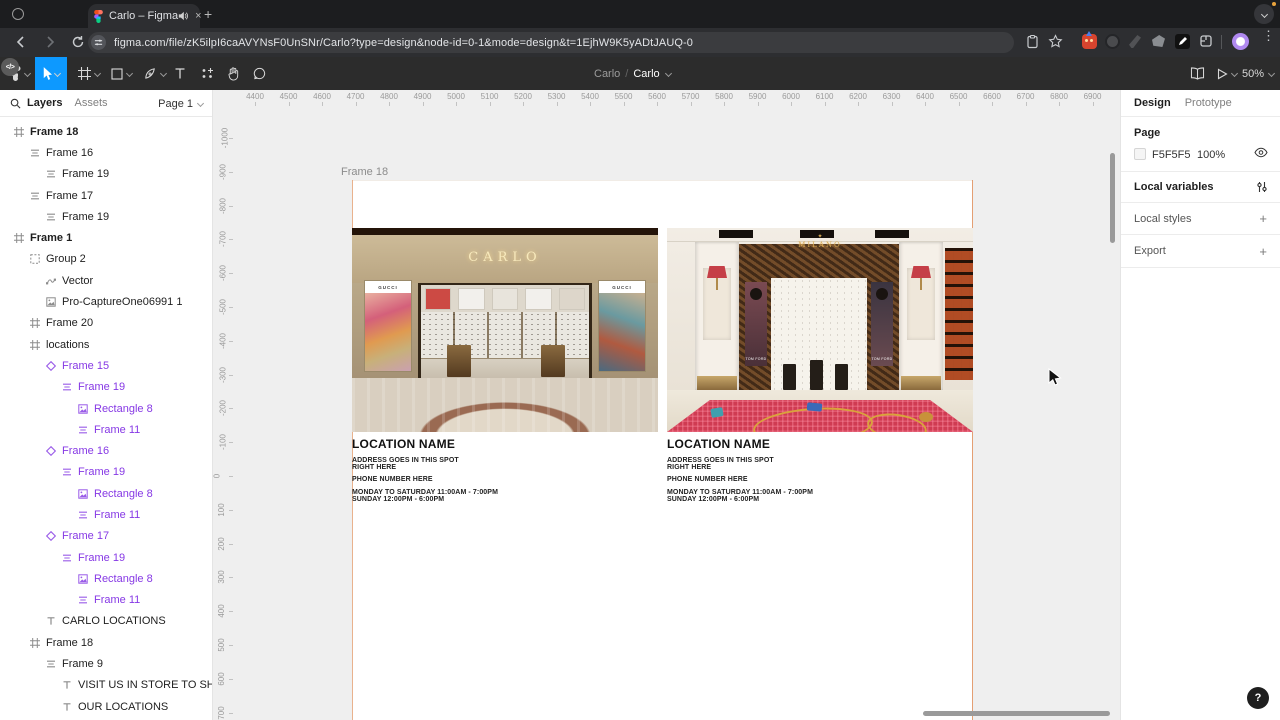 This screenshot has height=720, width=1280. Describe the element at coordinates (106, 259) in the screenshot. I see `layer-row-group-2: Group 2` at that location.